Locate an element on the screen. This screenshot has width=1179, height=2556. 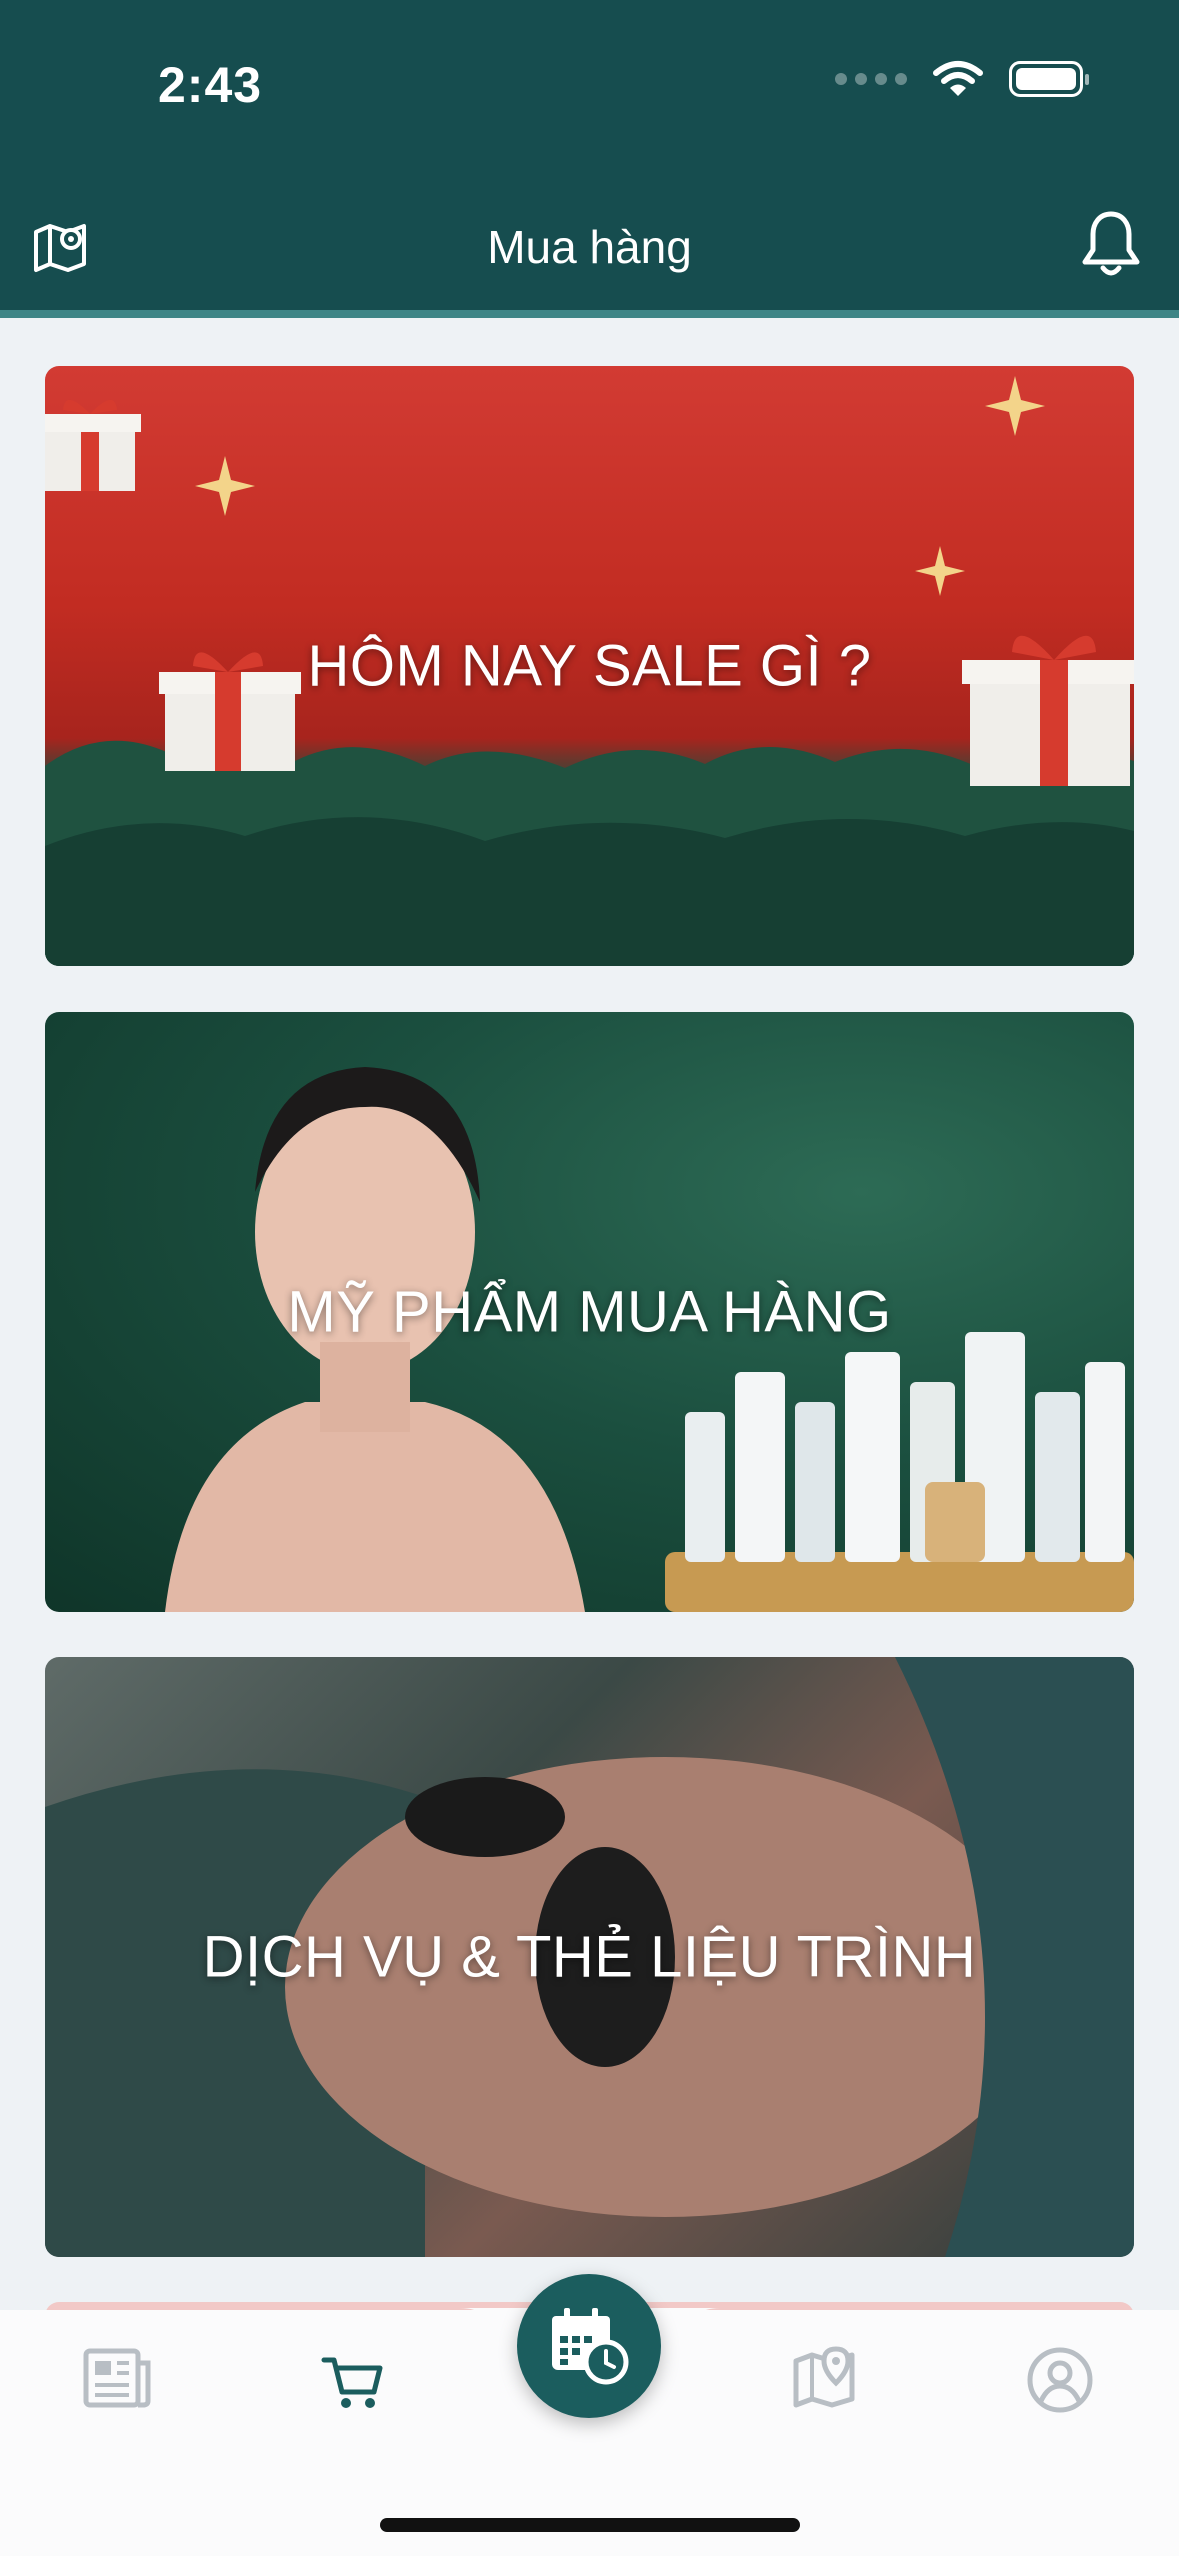
booking-button is located at coordinates (589, 2346).